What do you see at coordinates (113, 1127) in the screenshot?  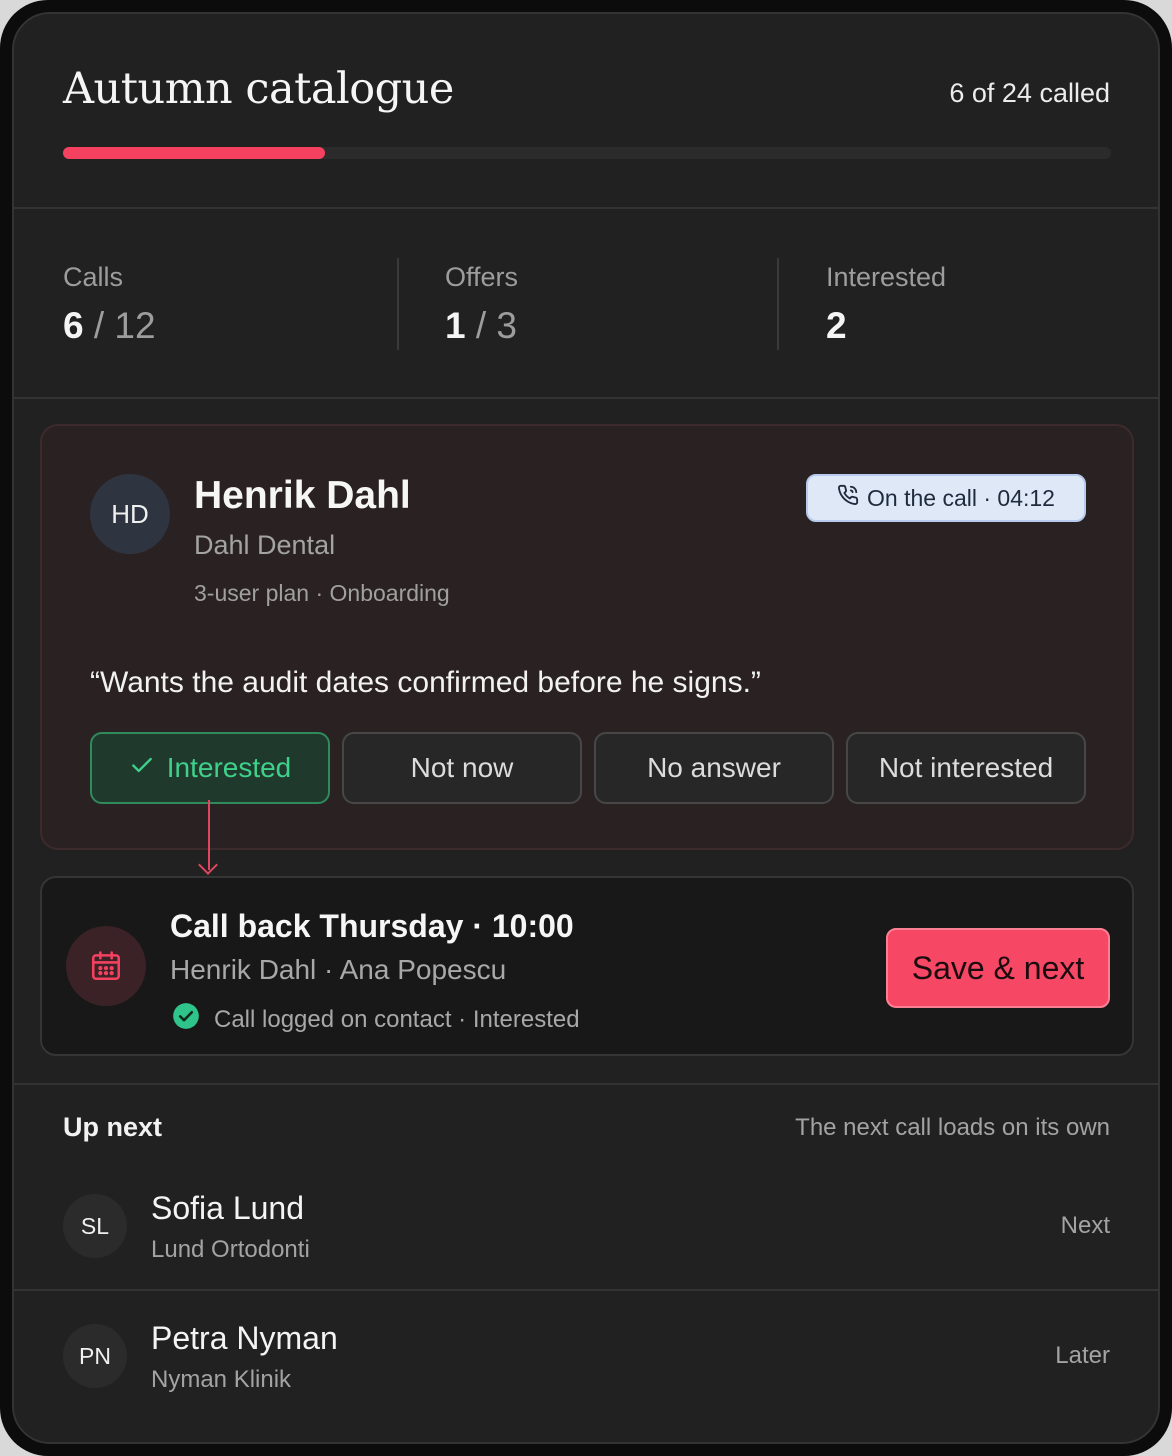 I see `up-next-heading: Up next` at bounding box center [113, 1127].